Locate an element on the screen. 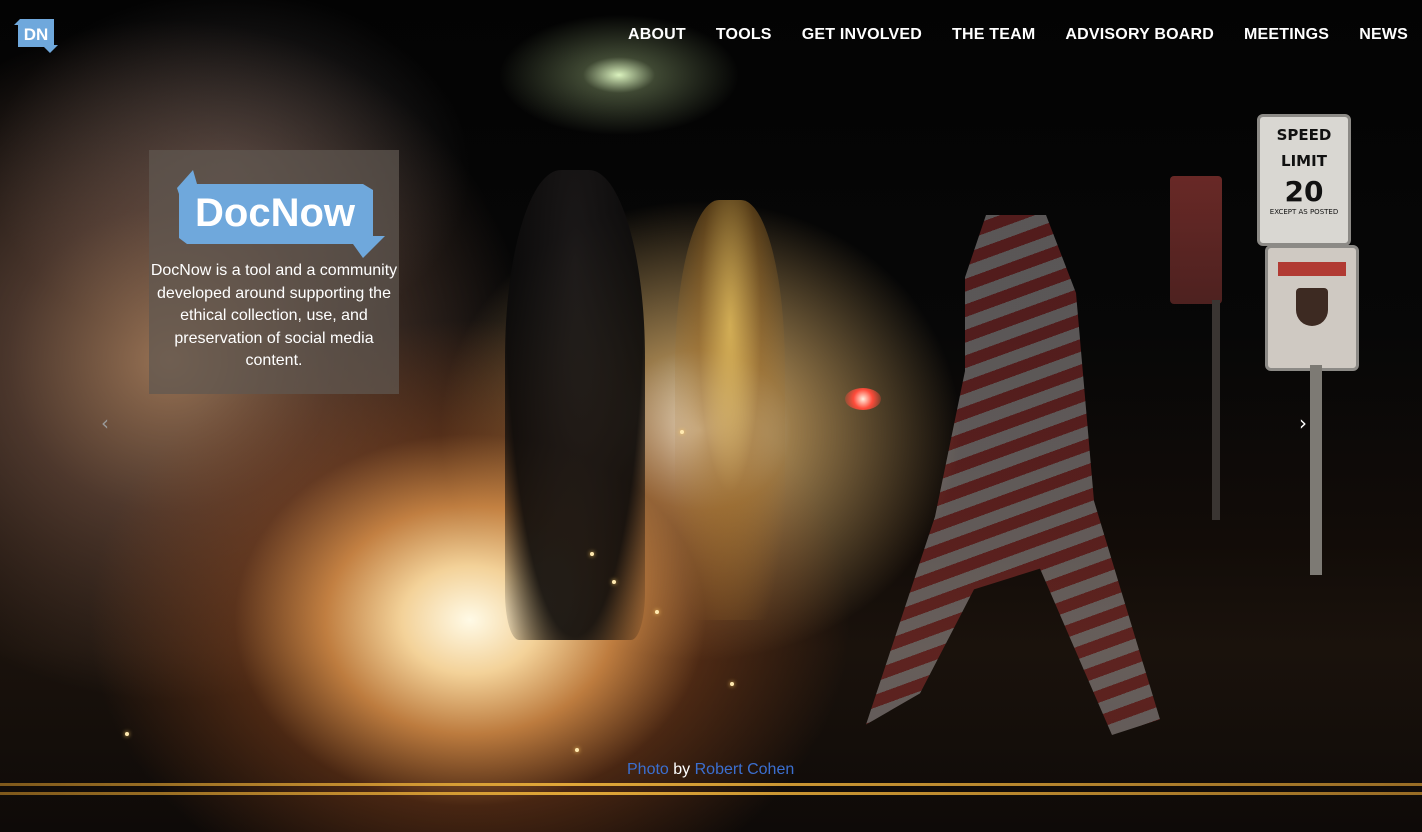 Image resolution: width=1422 pixels, height=832 pixels. police-sign-bar is located at coordinates (1312, 269).